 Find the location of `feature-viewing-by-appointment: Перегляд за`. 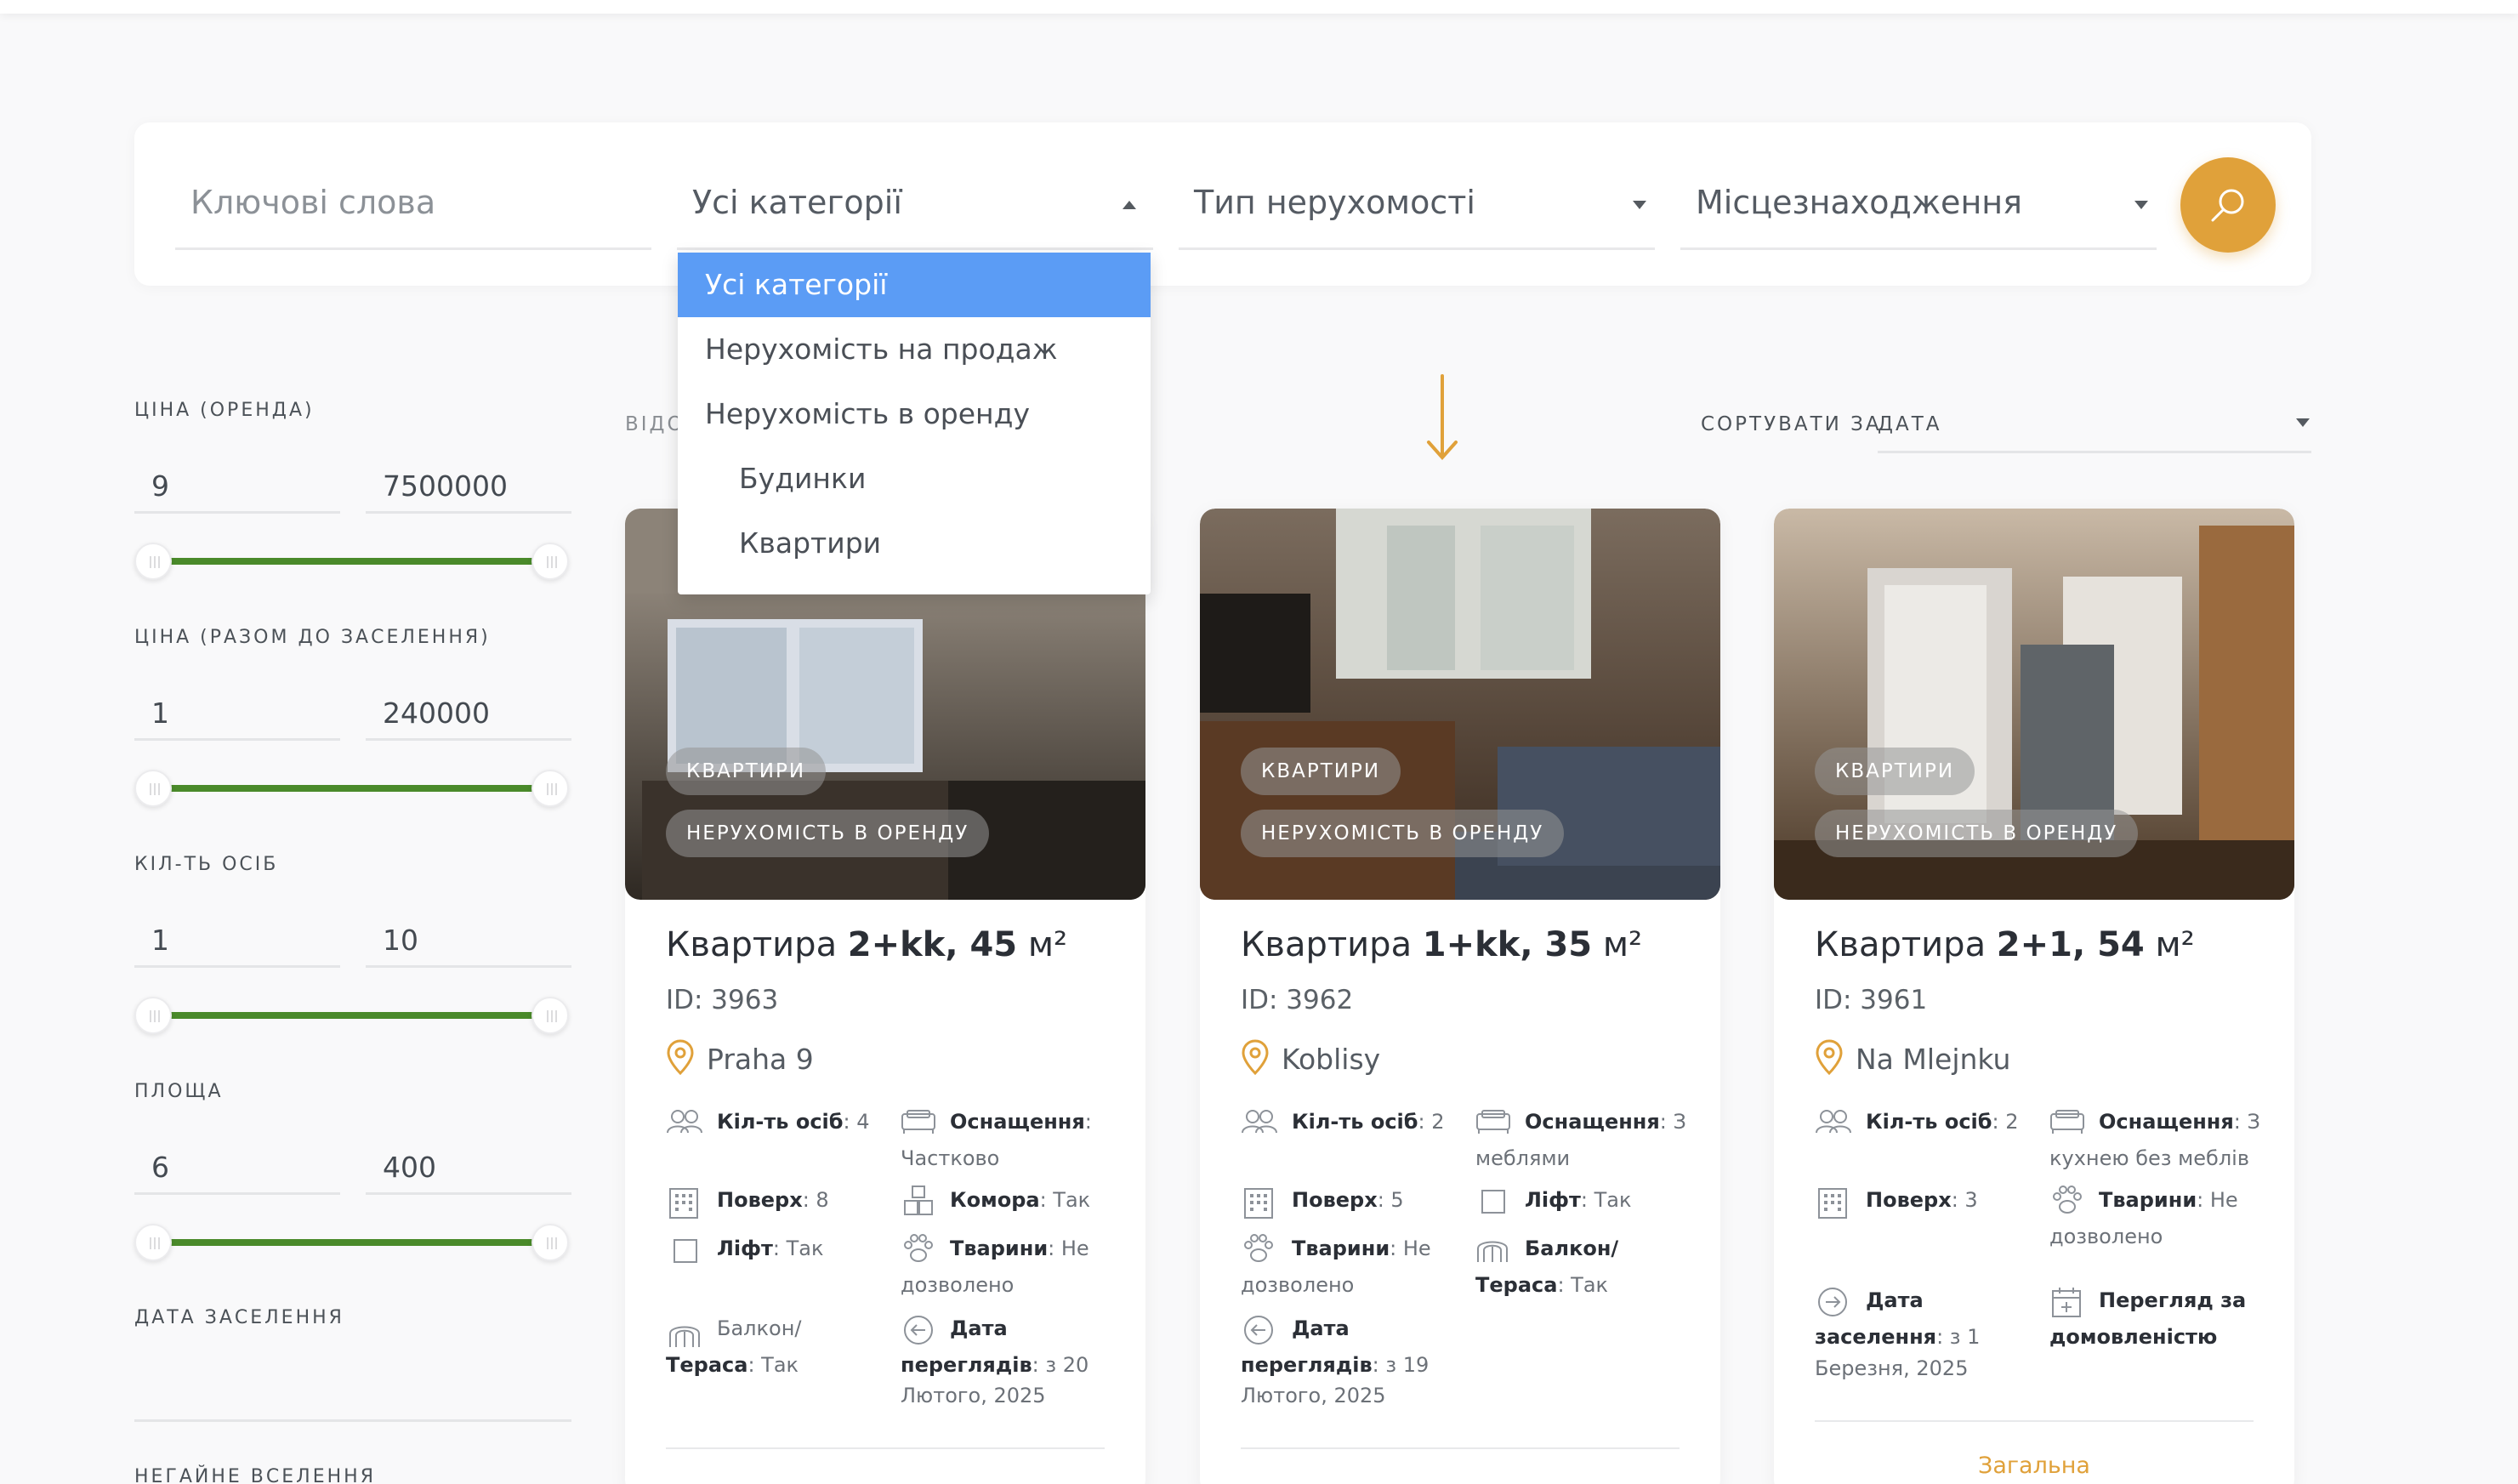

feature-viewing-by-appointment: Перегляд за is located at coordinates (2173, 1300).